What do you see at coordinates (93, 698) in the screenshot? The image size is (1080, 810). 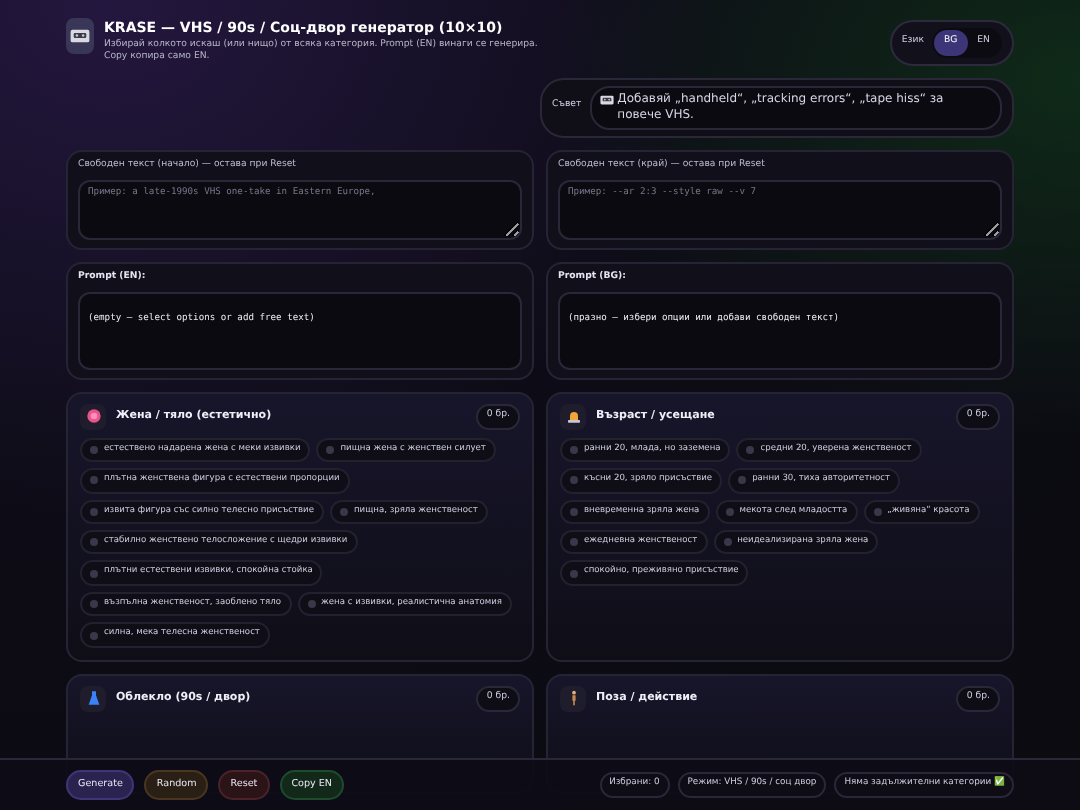 I see `dress-icon` at bounding box center [93, 698].